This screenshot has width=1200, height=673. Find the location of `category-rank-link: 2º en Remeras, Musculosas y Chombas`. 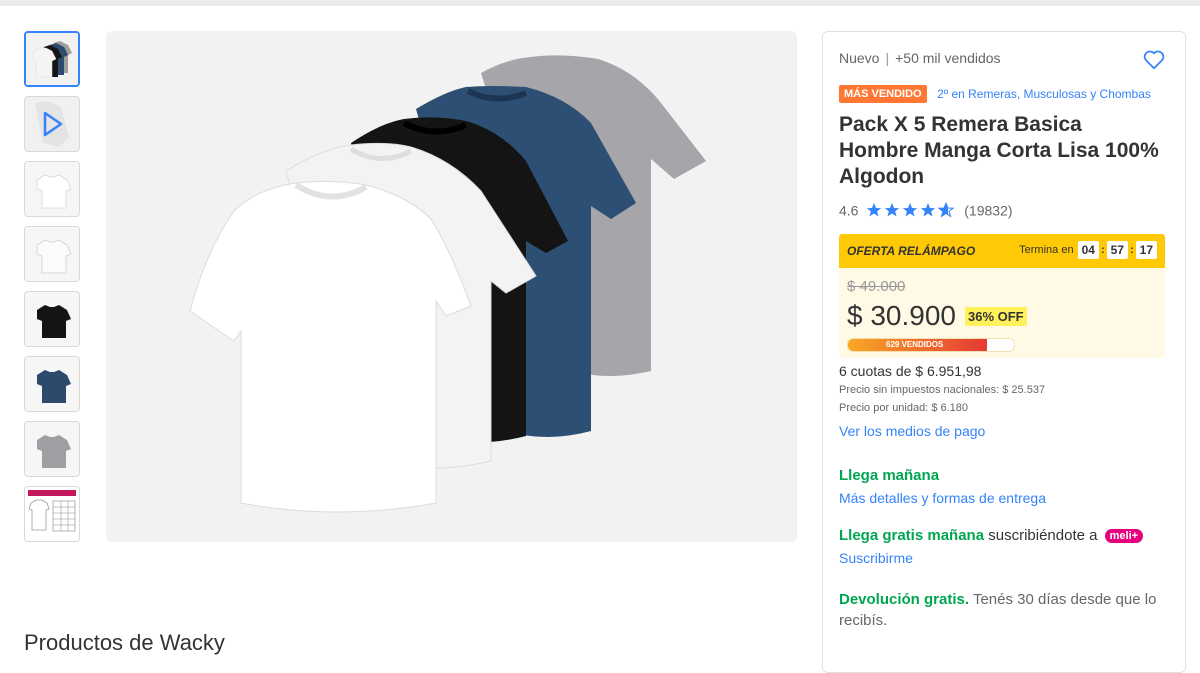

category-rank-link: 2º en Remeras, Musculosas y Chombas is located at coordinates (1044, 94).